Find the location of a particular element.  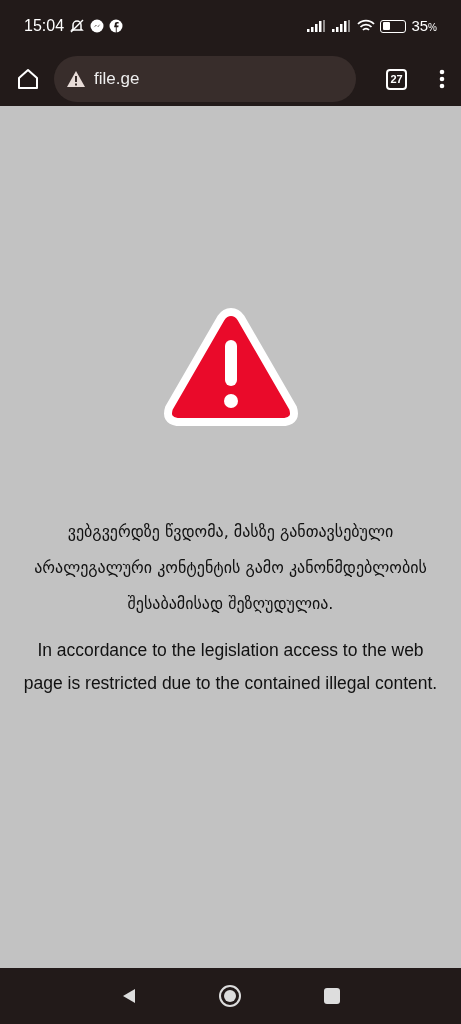

address-bar: file.ge is located at coordinates (205, 79).